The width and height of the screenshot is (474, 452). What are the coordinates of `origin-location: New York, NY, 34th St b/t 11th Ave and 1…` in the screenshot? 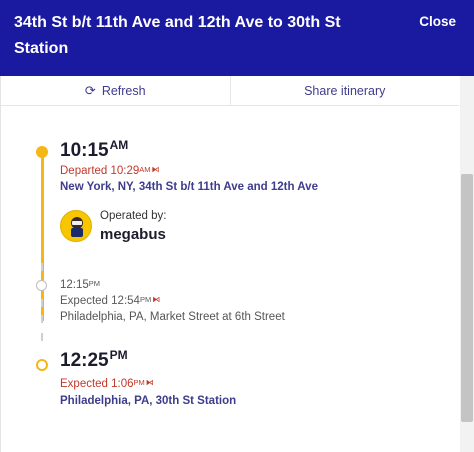 It's located at (189, 187).